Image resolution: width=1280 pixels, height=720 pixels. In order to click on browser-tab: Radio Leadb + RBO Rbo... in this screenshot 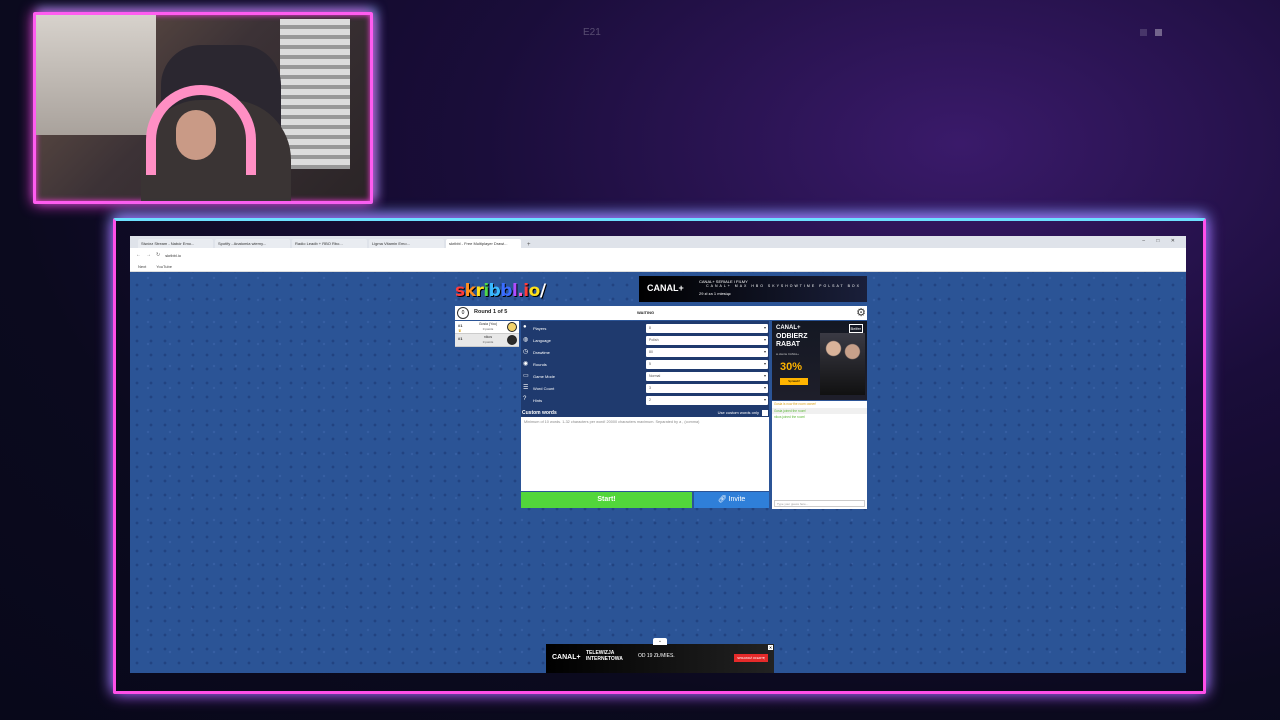, I will do `click(329, 243)`.